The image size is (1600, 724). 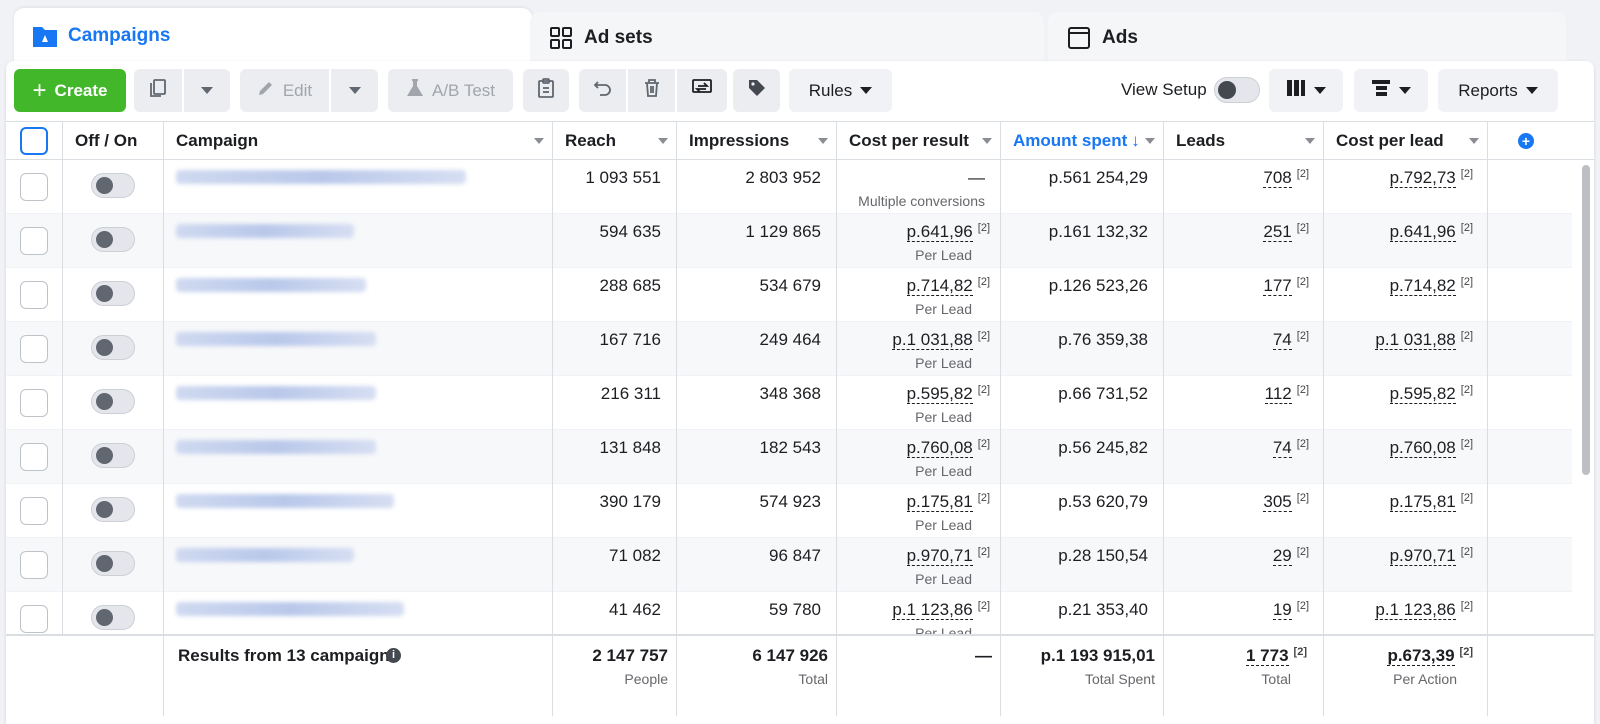 What do you see at coordinates (1277, 286) in the screenshot?
I see `leads-value: 177` at bounding box center [1277, 286].